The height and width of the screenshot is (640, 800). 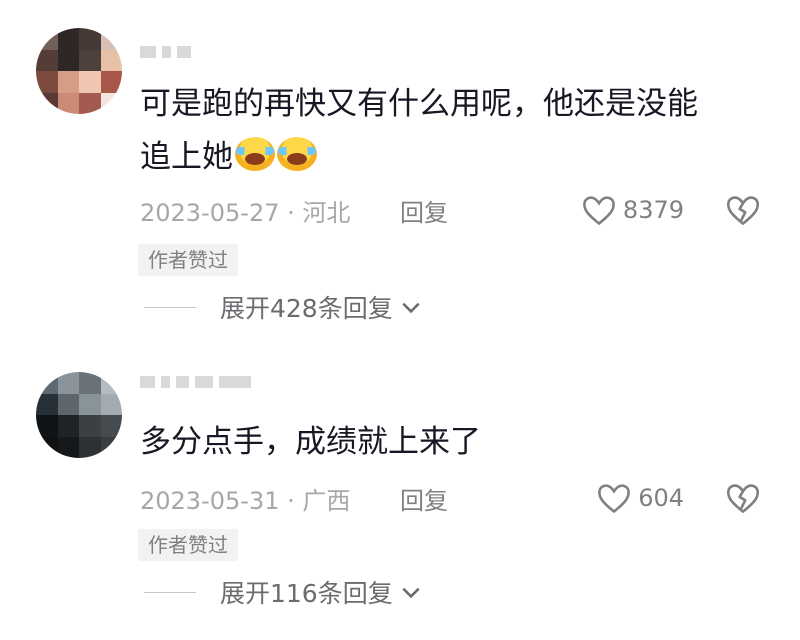 What do you see at coordinates (460, 498) in the screenshot?
I see `comment-meta: 2023-05-31 · 广西 回复 604` at bounding box center [460, 498].